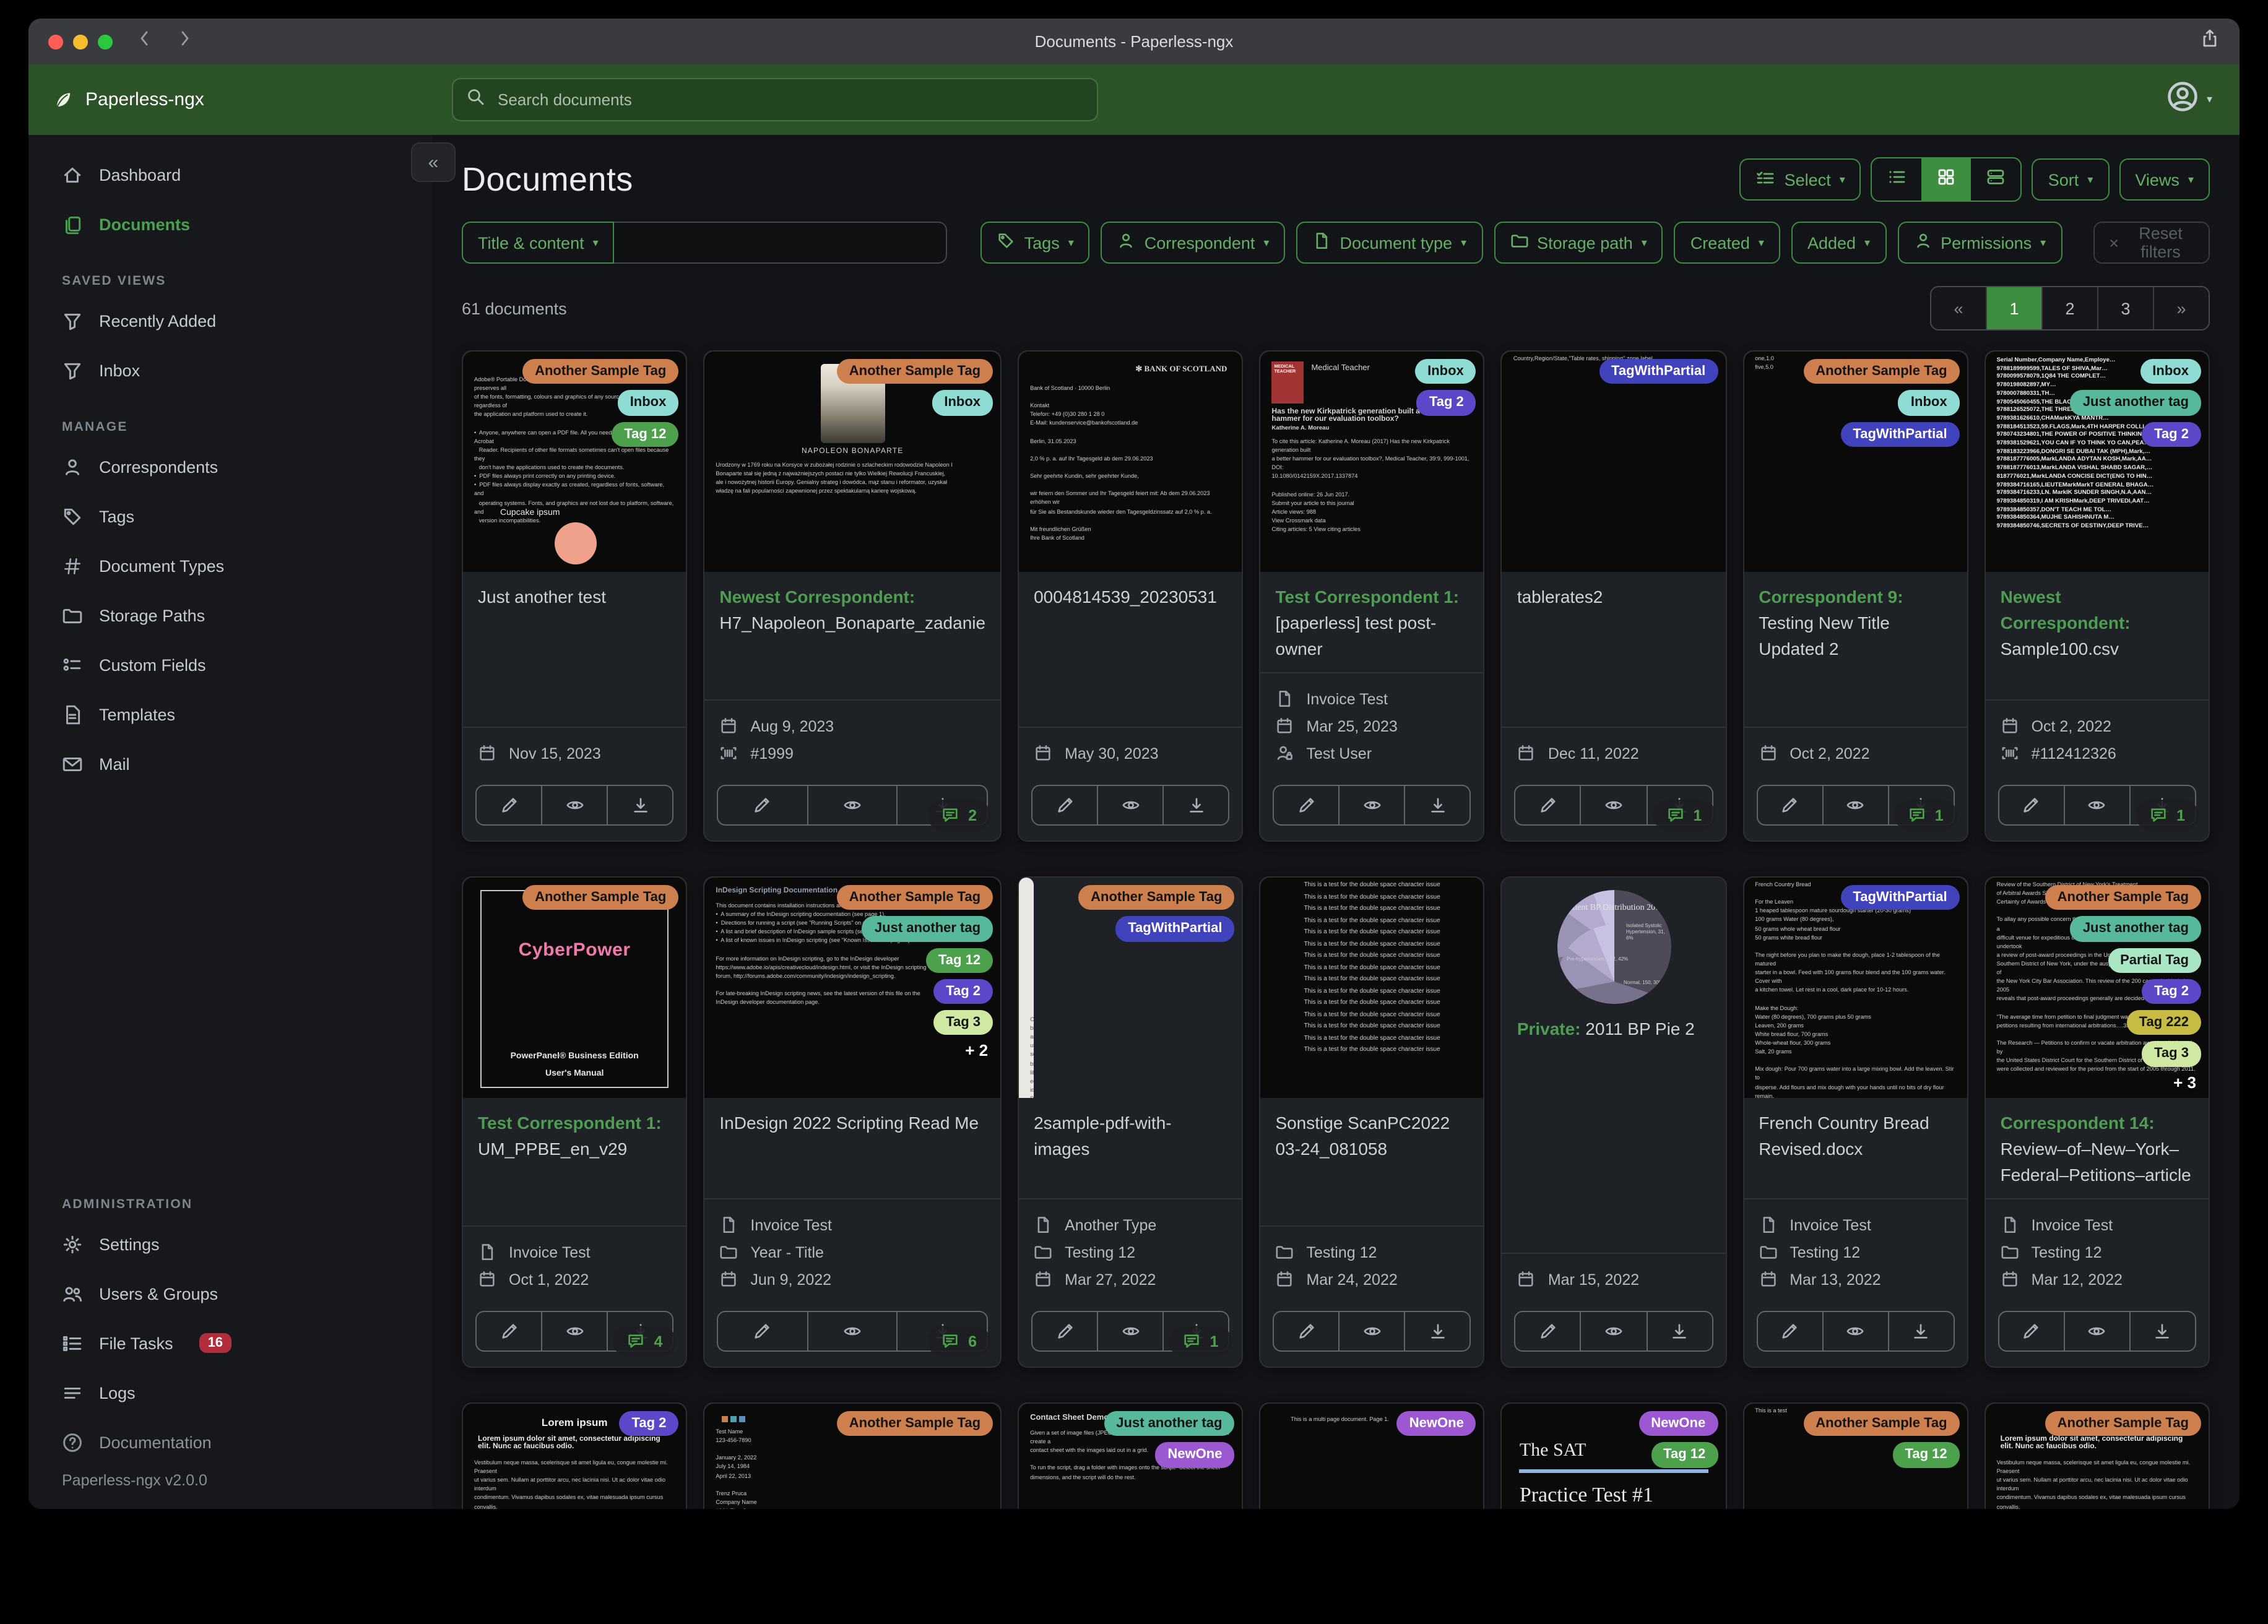  I want to click on sidebar-item-recently-added: Recently Added, so click(230, 320).